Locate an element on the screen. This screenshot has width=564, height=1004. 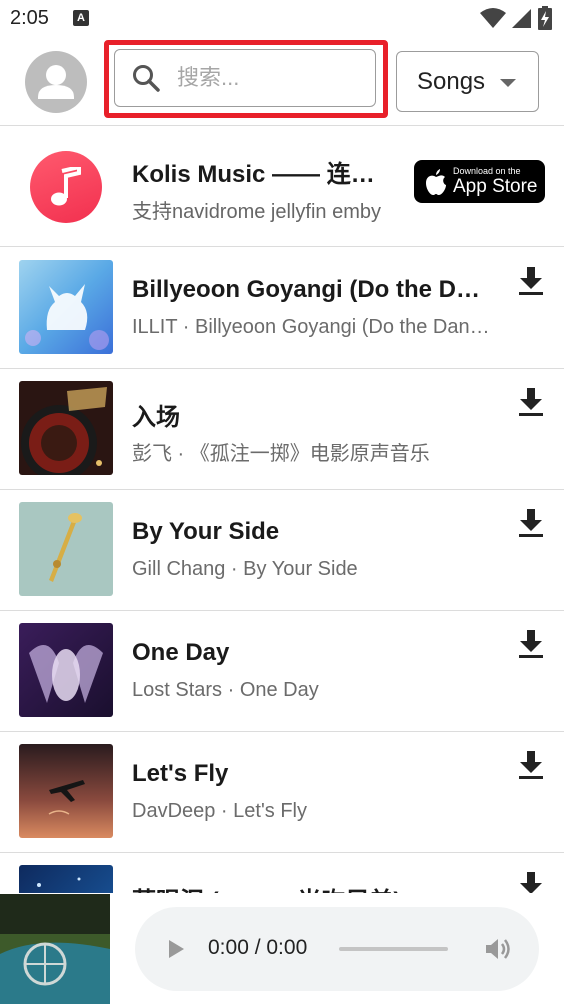
player-bar: 0:00 / 0:00 is located at coordinates (282, 948).